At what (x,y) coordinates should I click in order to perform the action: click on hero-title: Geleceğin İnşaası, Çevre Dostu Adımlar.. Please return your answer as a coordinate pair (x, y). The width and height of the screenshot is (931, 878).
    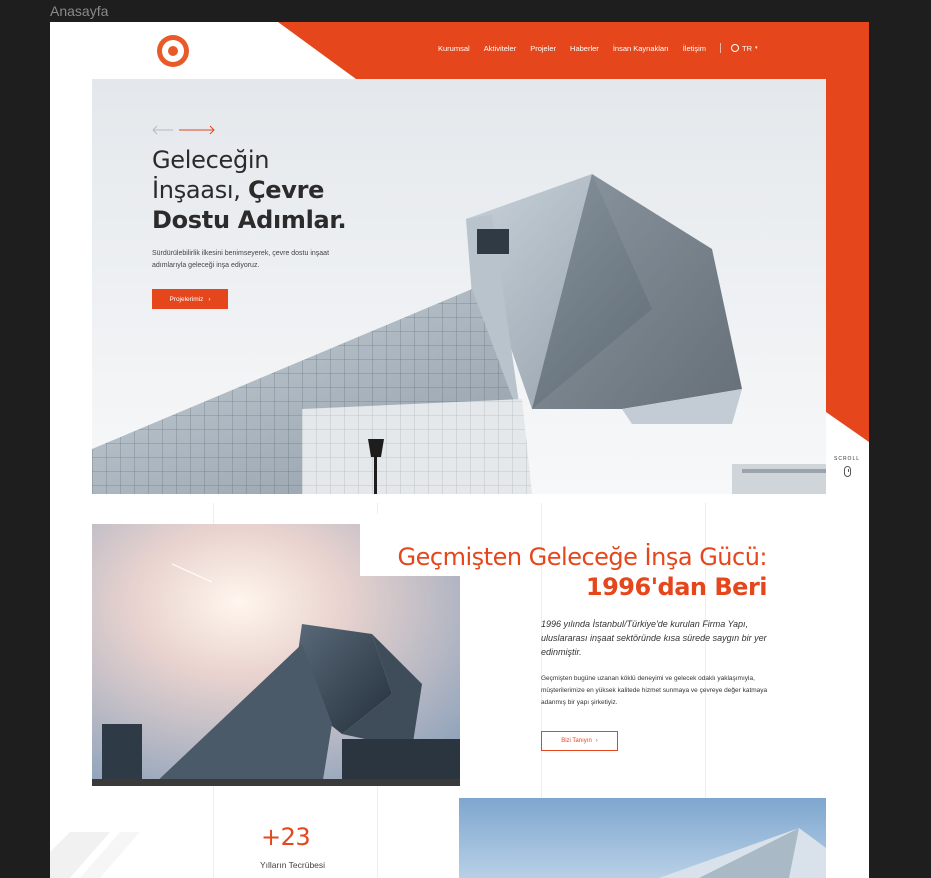
    Looking at the image, I should click on (249, 190).